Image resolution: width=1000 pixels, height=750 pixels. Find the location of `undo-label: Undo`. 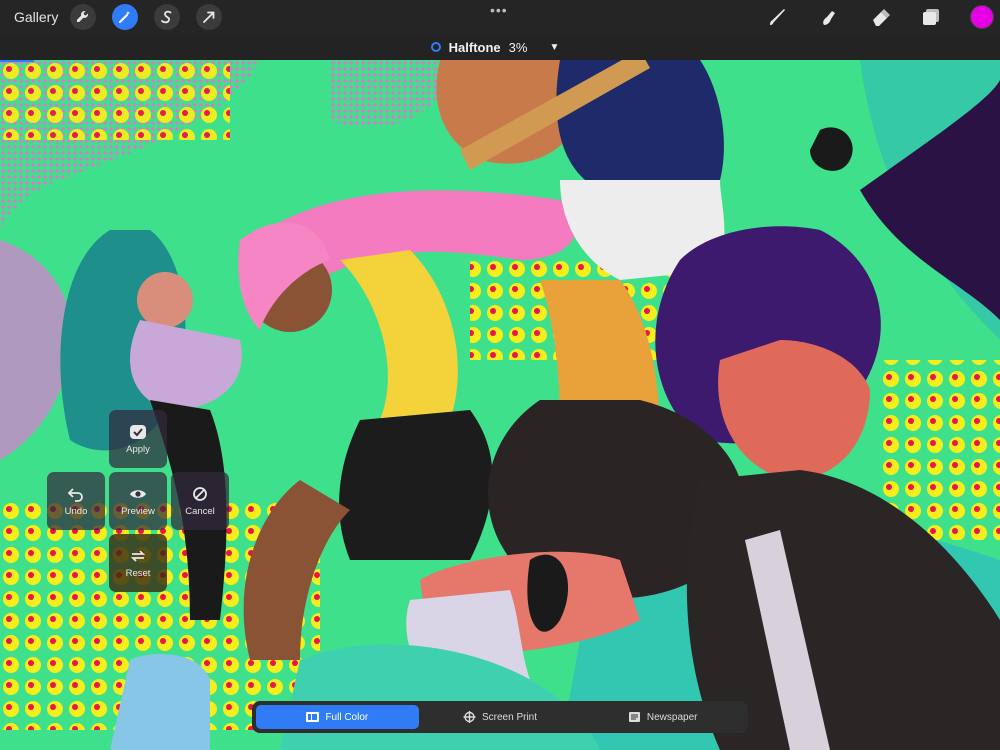

undo-label: Undo is located at coordinates (76, 511).